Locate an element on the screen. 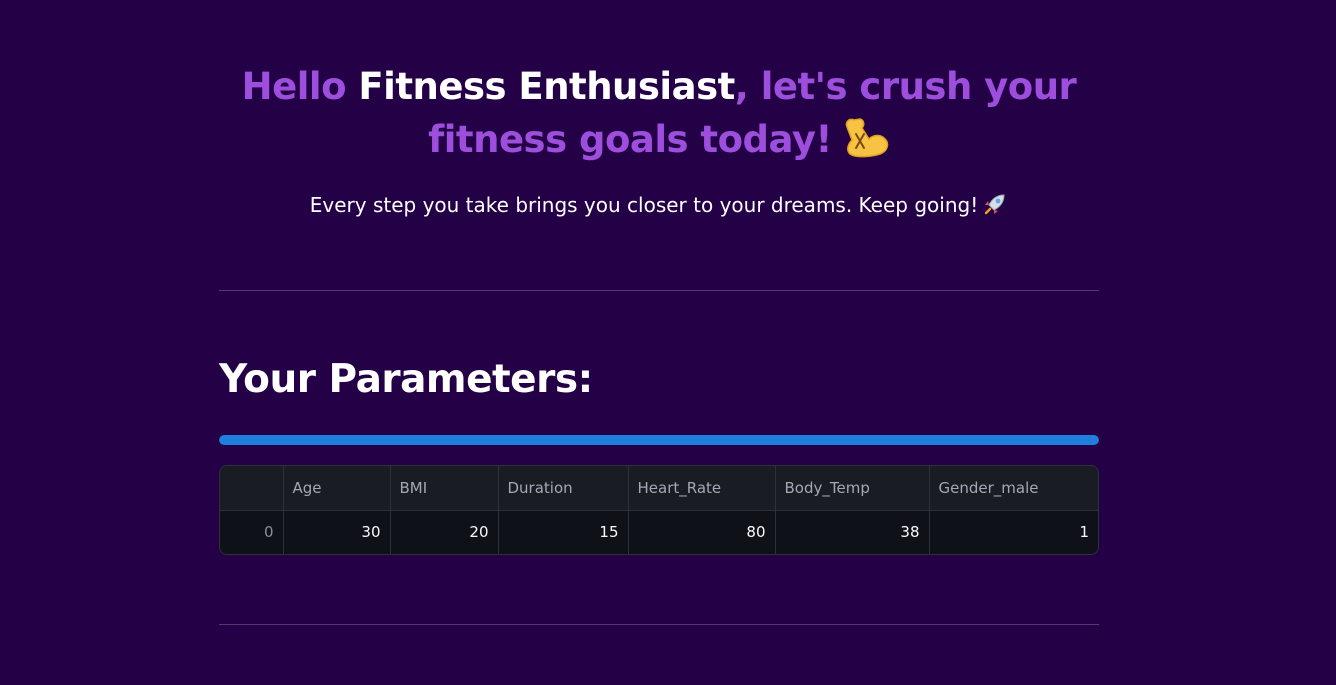 The height and width of the screenshot is (685, 1336). column-header-age: Age is located at coordinates (337, 488).